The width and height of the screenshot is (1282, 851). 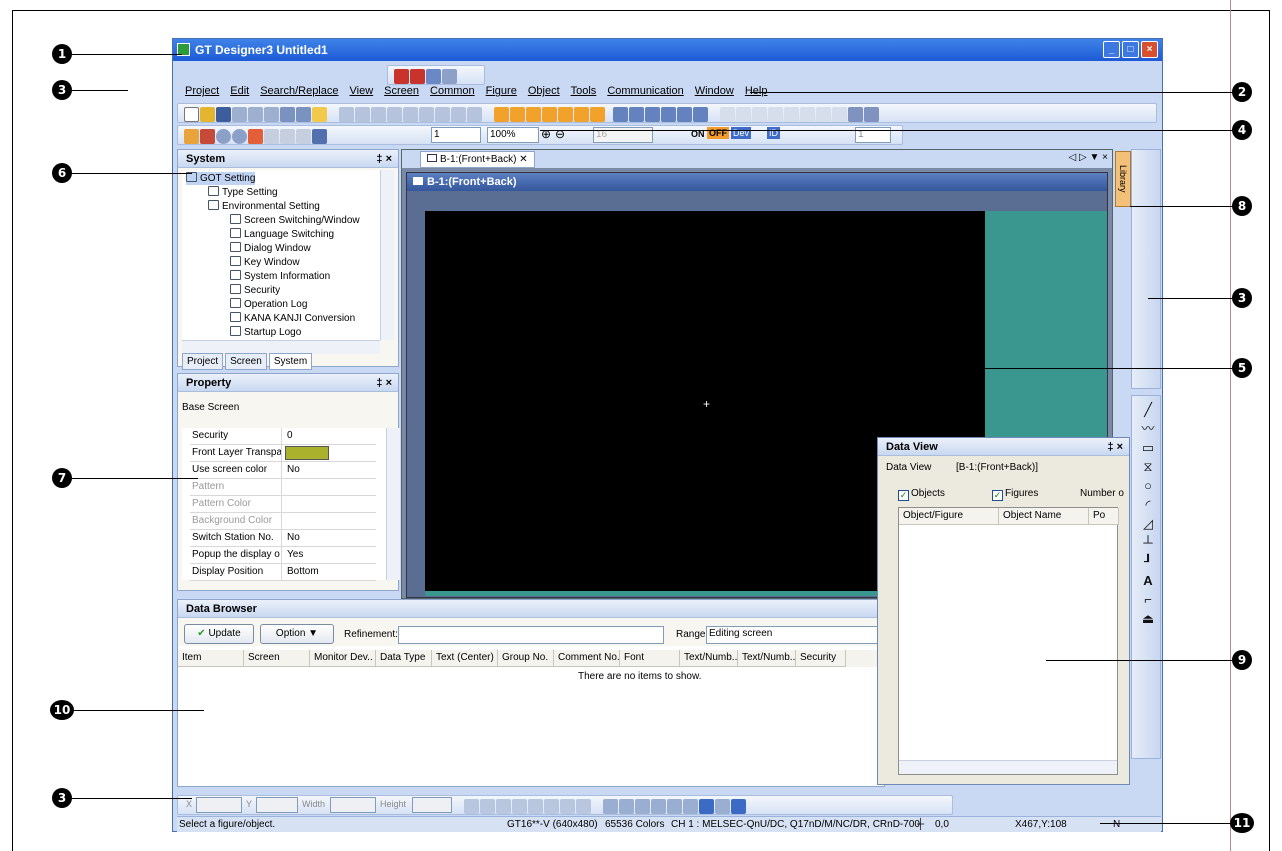 What do you see at coordinates (1130, 49) in the screenshot?
I see `maximize-button: □` at bounding box center [1130, 49].